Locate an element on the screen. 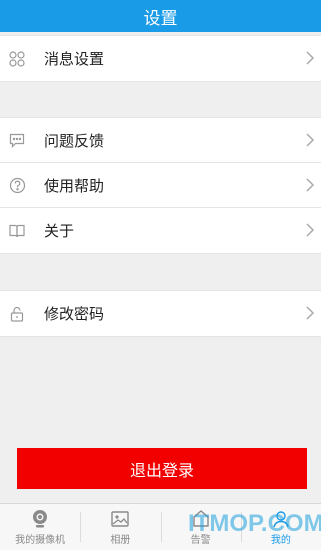 The width and height of the screenshot is (321, 550). tab-label: 我的 is located at coordinates (280, 540).